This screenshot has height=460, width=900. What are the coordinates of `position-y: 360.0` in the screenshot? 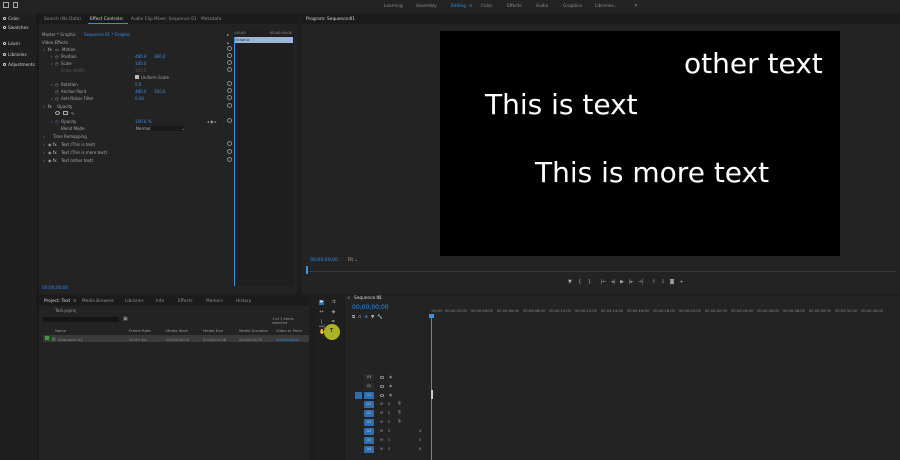 It's located at (159, 56).